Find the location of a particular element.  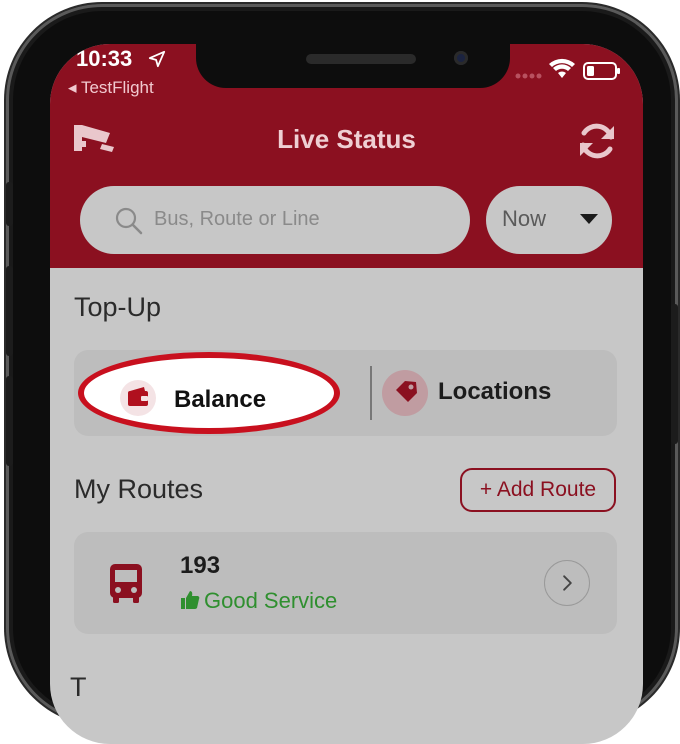

wifi-icon is located at coordinates (562, 68).